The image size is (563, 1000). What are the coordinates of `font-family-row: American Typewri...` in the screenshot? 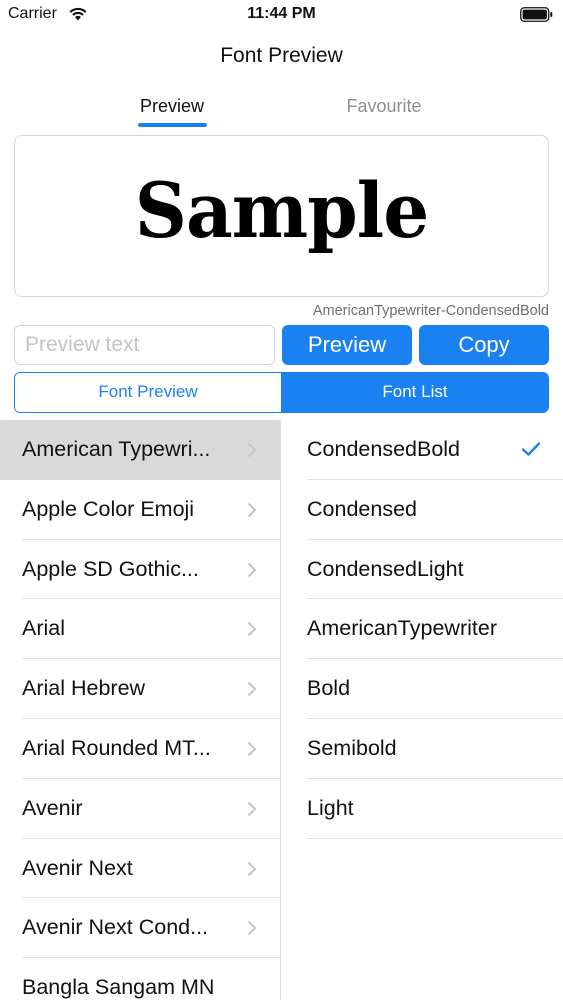 It's located at (140, 450).